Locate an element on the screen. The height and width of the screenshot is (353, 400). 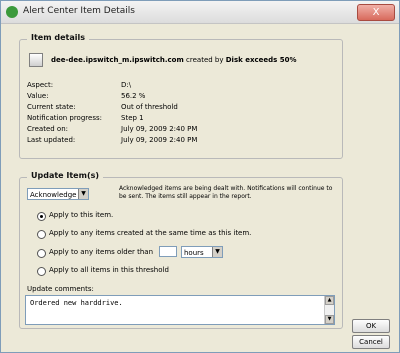
item-details-legend: Item details is located at coordinates (58, 37).